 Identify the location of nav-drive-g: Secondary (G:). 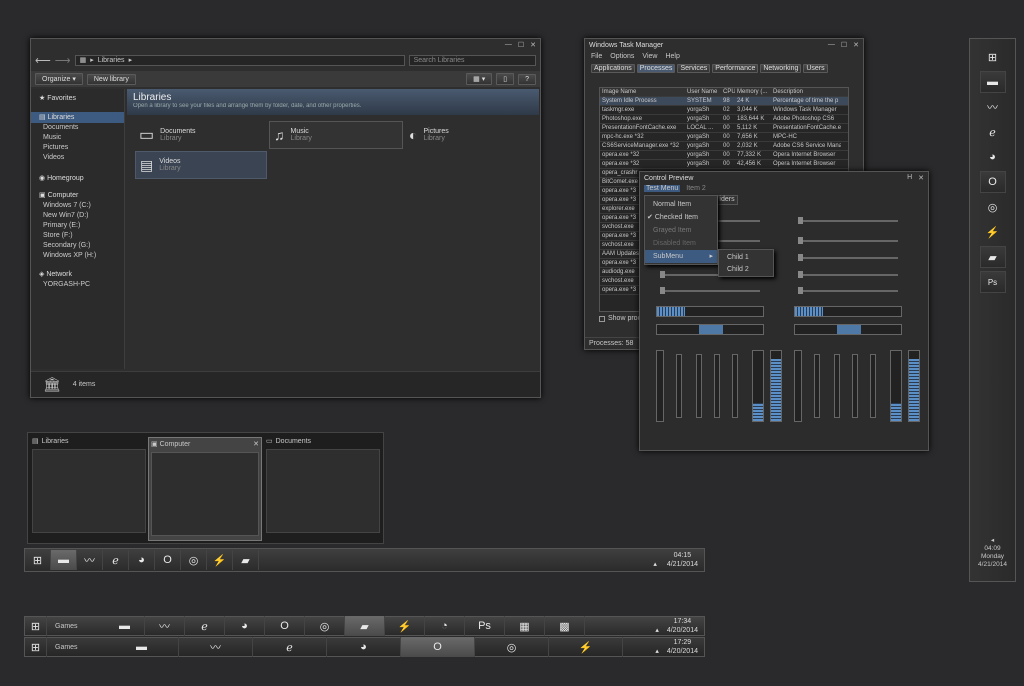
(77, 246).